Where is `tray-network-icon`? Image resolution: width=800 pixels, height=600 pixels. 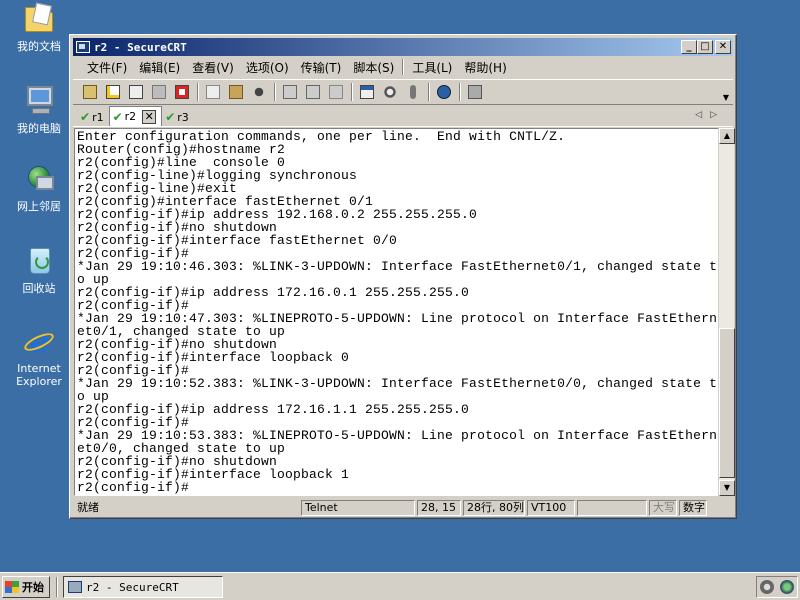 tray-network-icon is located at coordinates (787, 587).